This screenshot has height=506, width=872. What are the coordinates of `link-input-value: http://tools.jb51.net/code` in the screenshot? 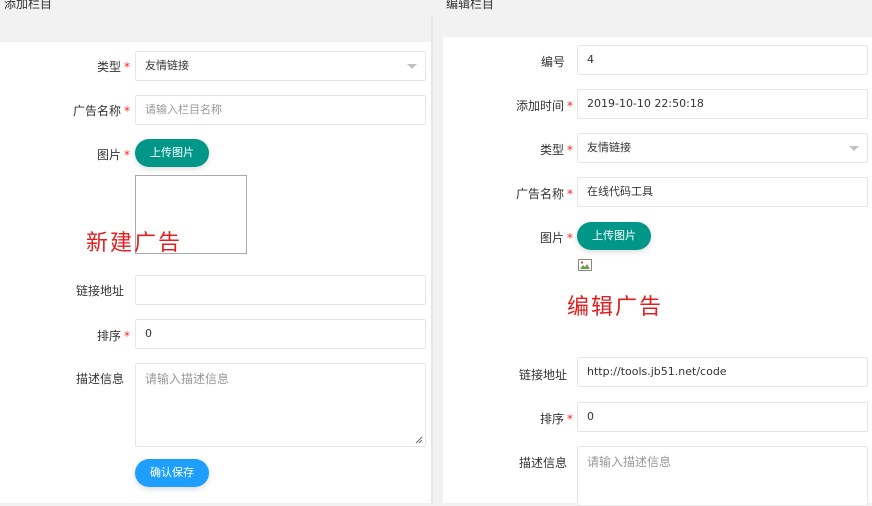 It's located at (657, 371).